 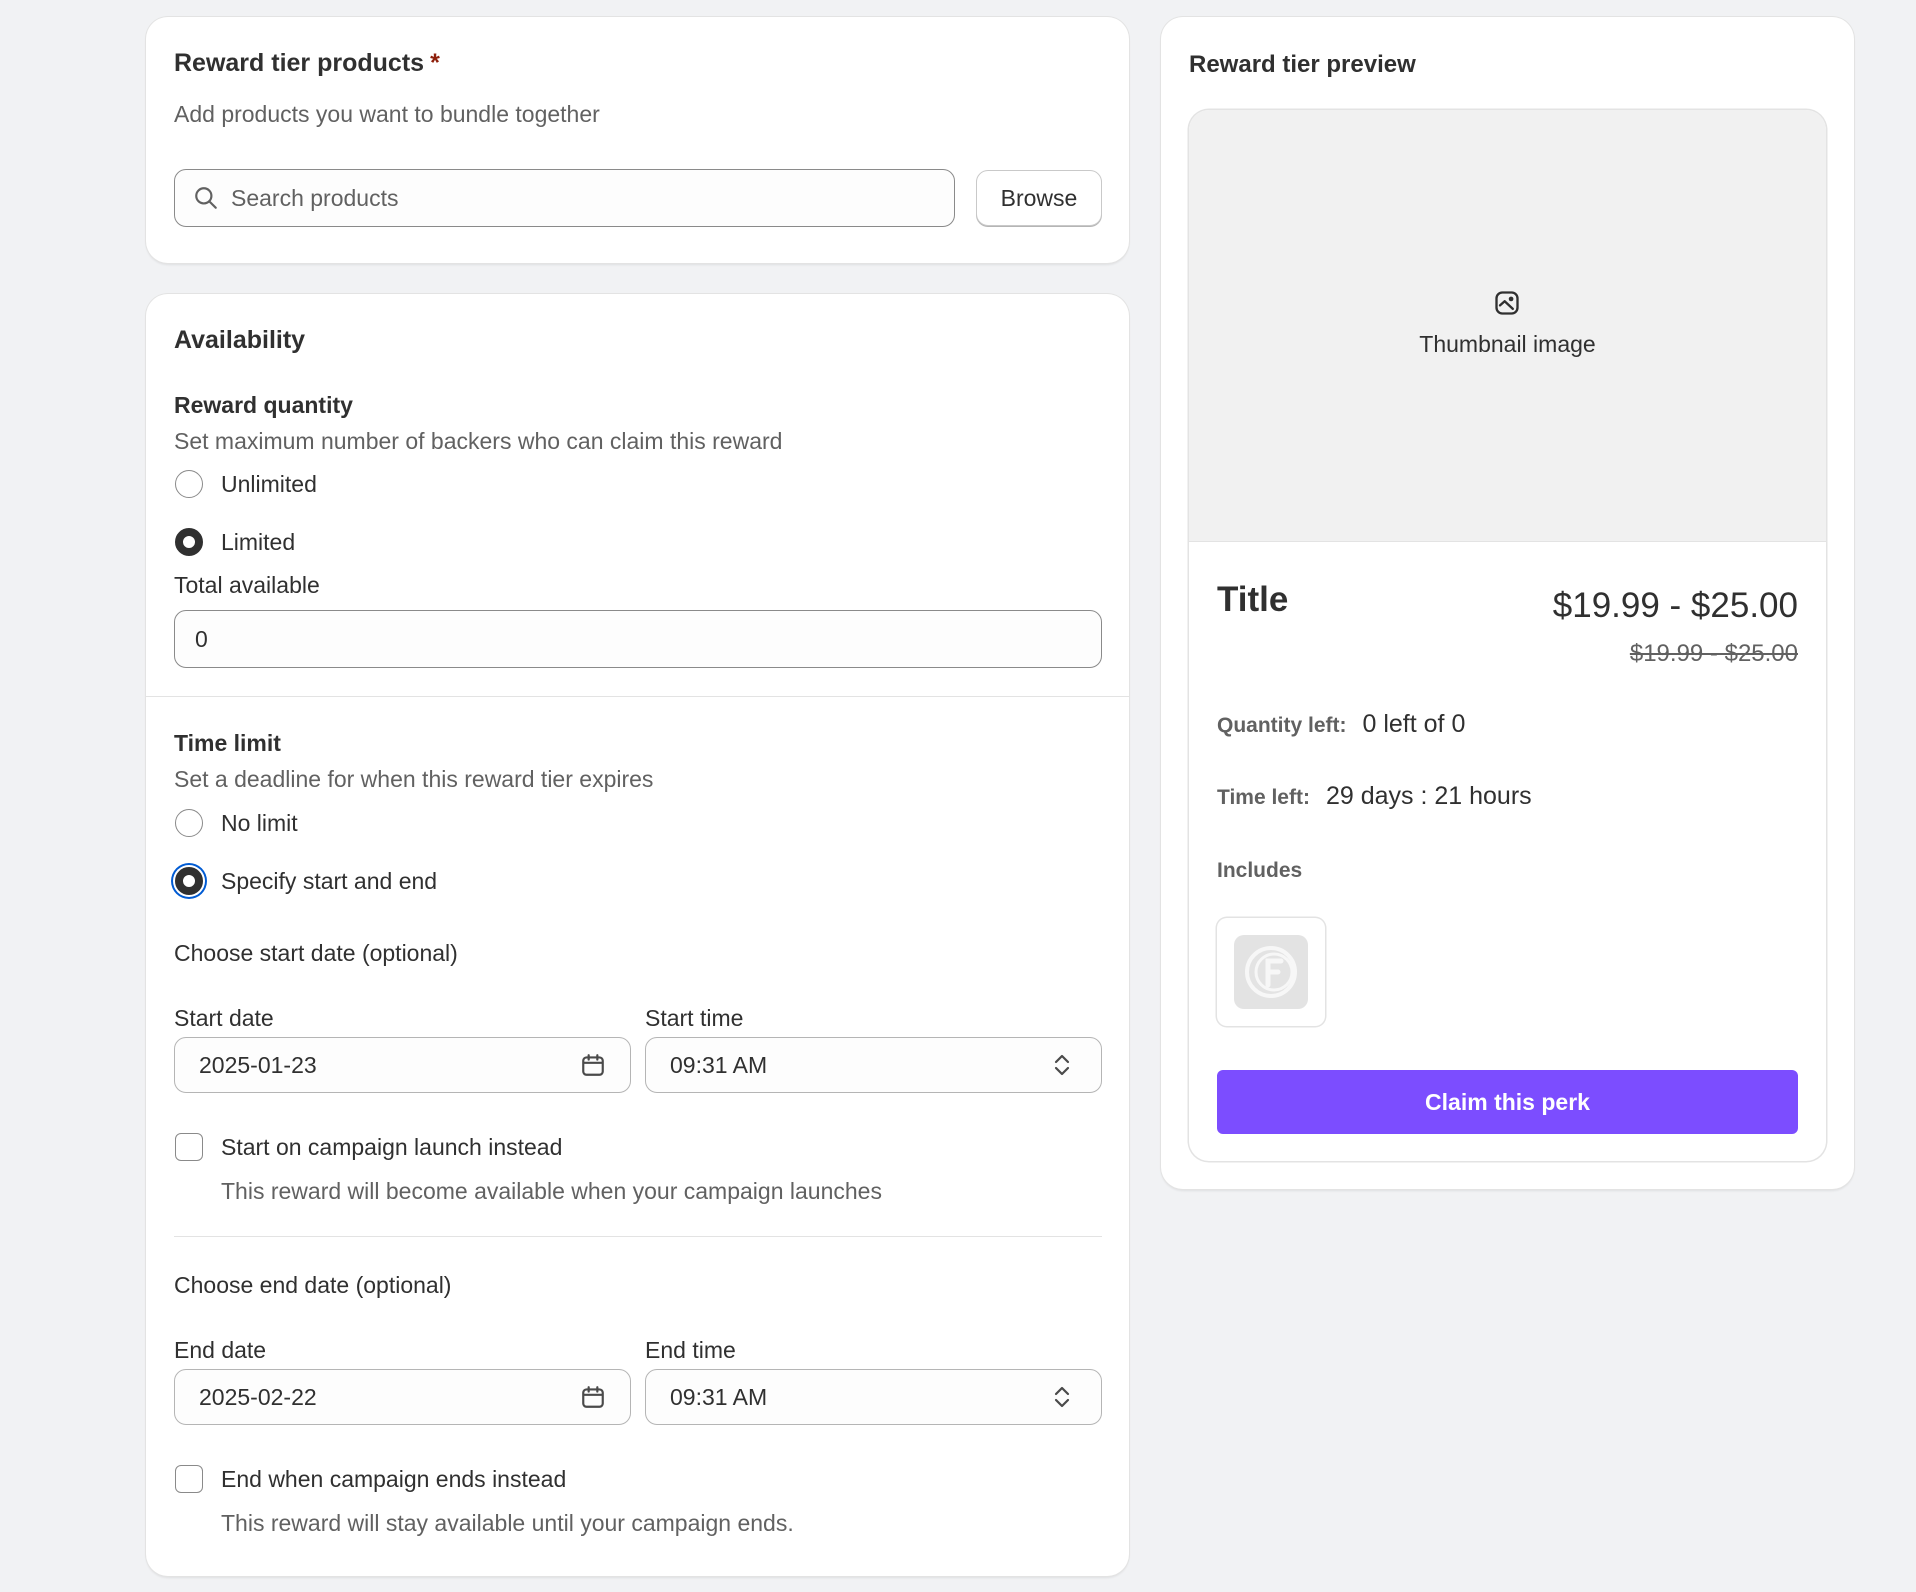 What do you see at coordinates (313, 1285) in the screenshot?
I see `end-date-heading: Choose end date (optional)` at bounding box center [313, 1285].